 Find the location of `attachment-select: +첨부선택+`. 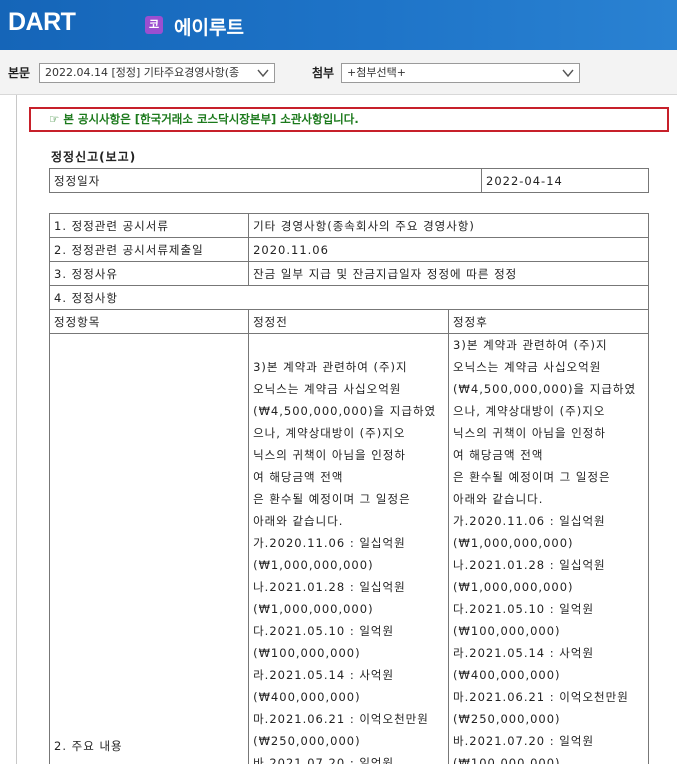

attachment-select: +첨부선택+ is located at coordinates (460, 73).